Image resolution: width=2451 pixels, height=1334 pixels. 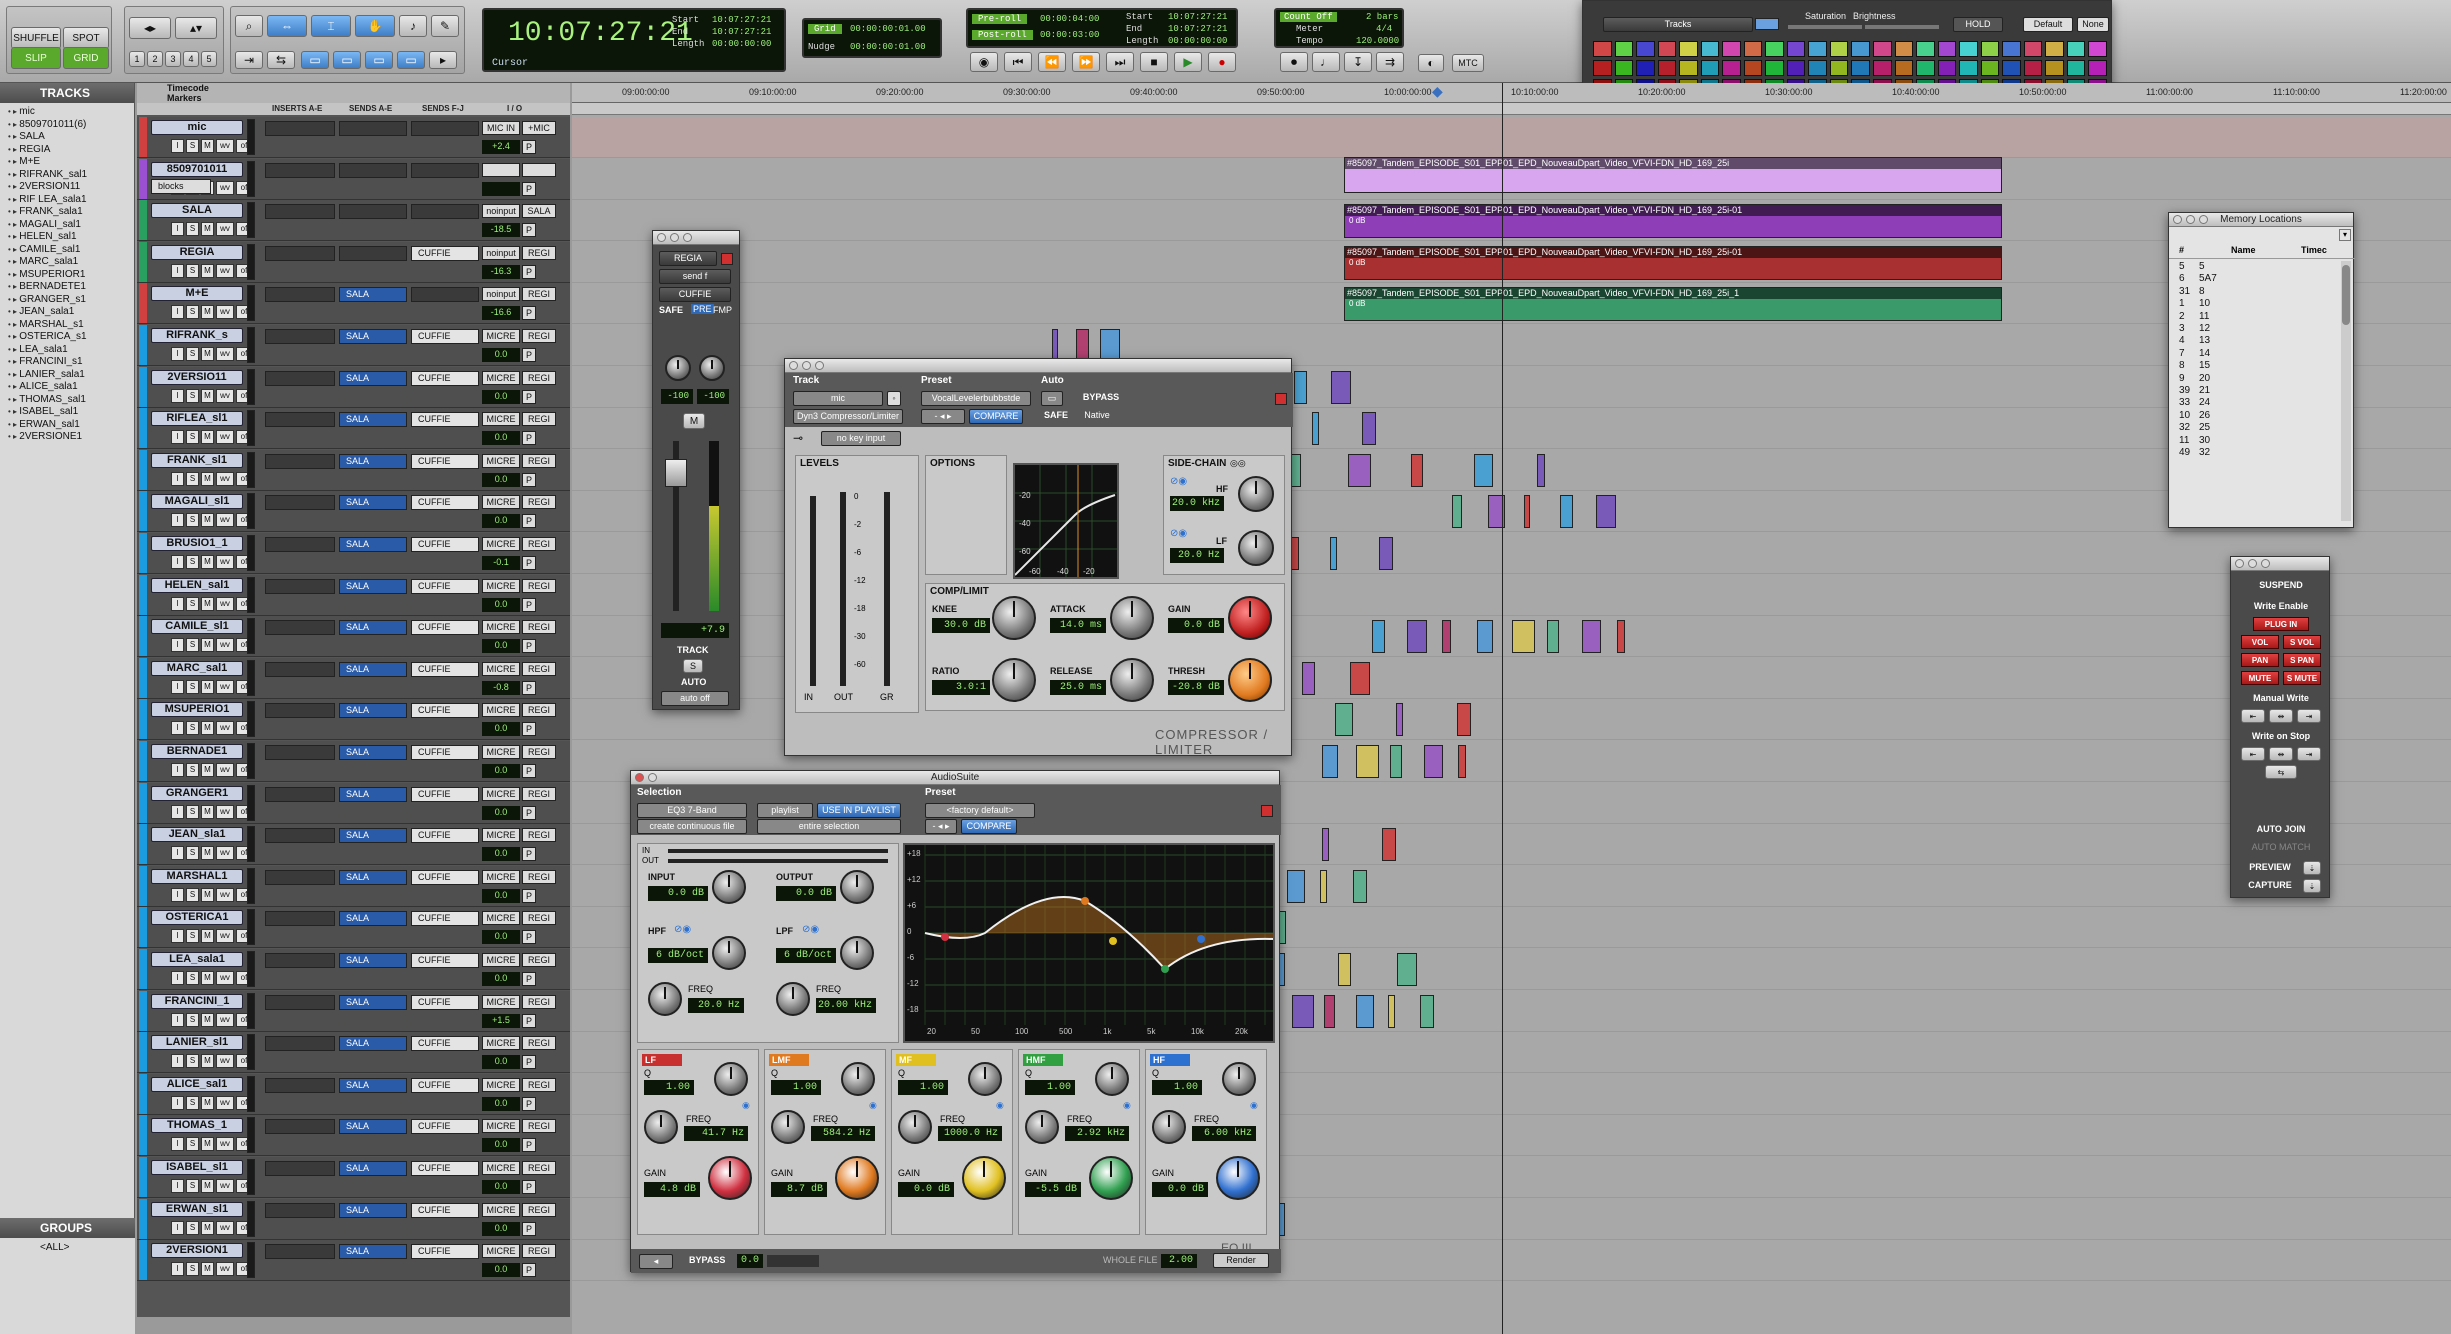 I want to click on automation-mode-select: auto off, so click(x=695, y=698).